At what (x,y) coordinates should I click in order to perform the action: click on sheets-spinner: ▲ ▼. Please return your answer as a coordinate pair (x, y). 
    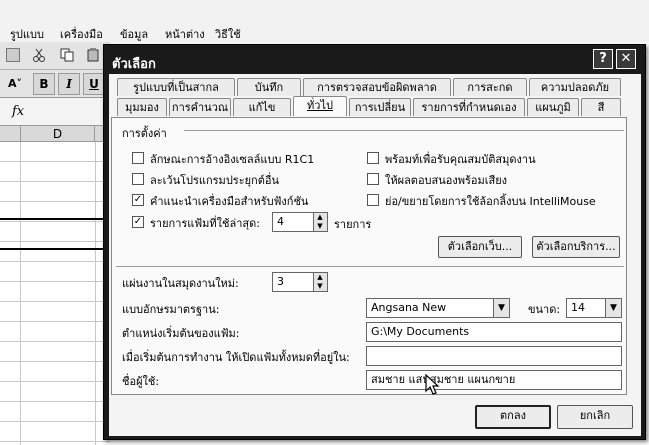
    Looking at the image, I should click on (321, 282).